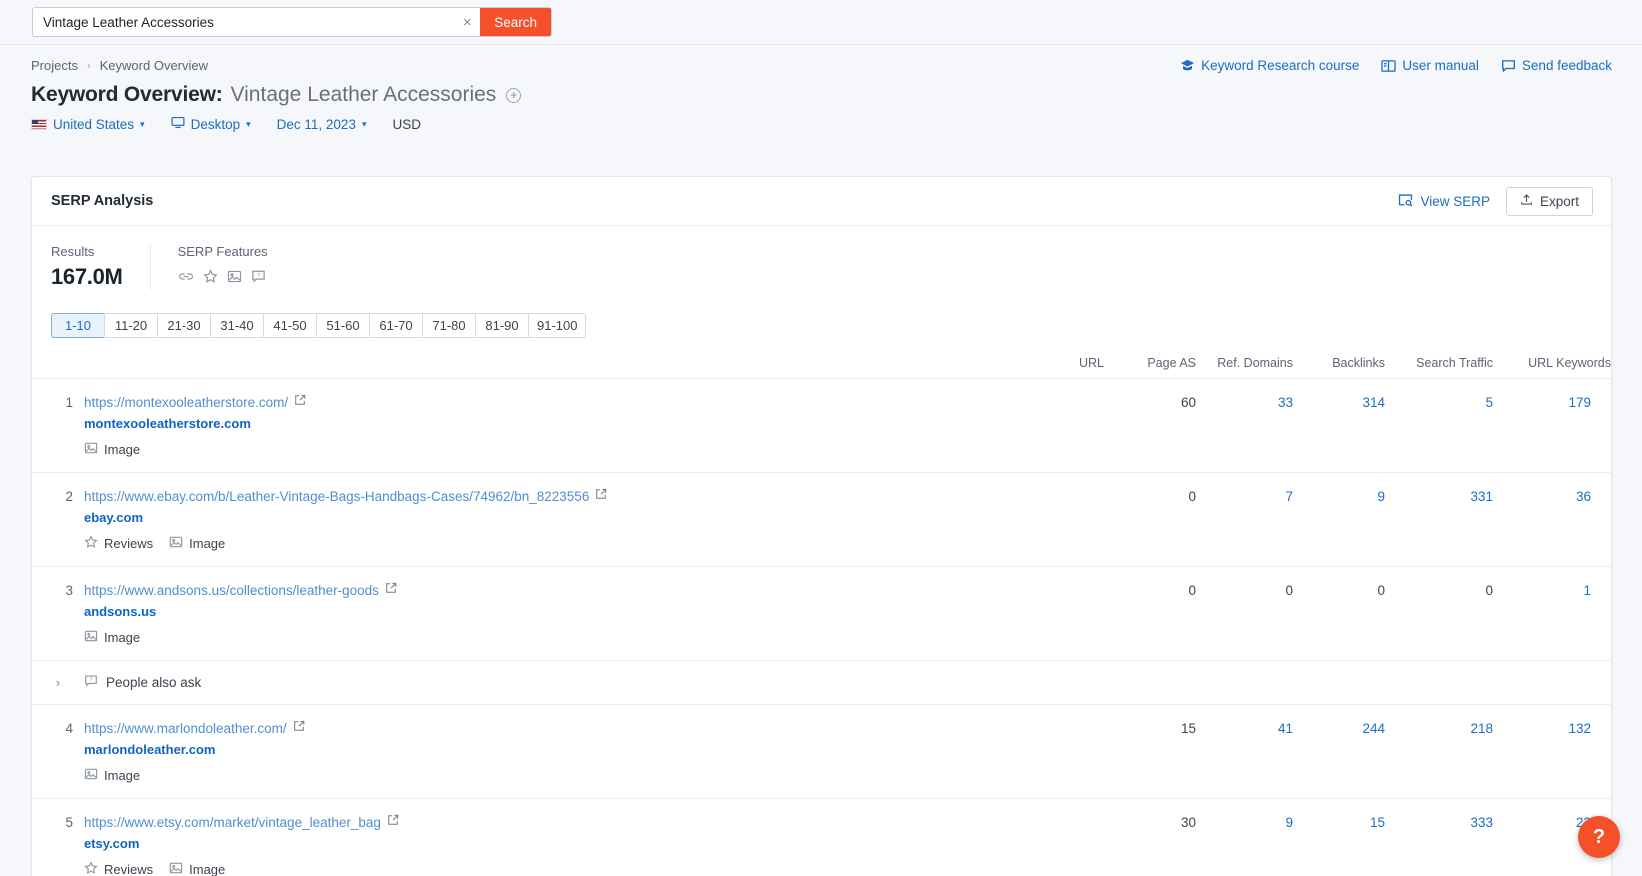 Image resolution: width=1642 pixels, height=876 pixels. What do you see at coordinates (342, 325) in the screenshot?
I see `pagination-51-60: 51-60` at bounding box center [342, 325].